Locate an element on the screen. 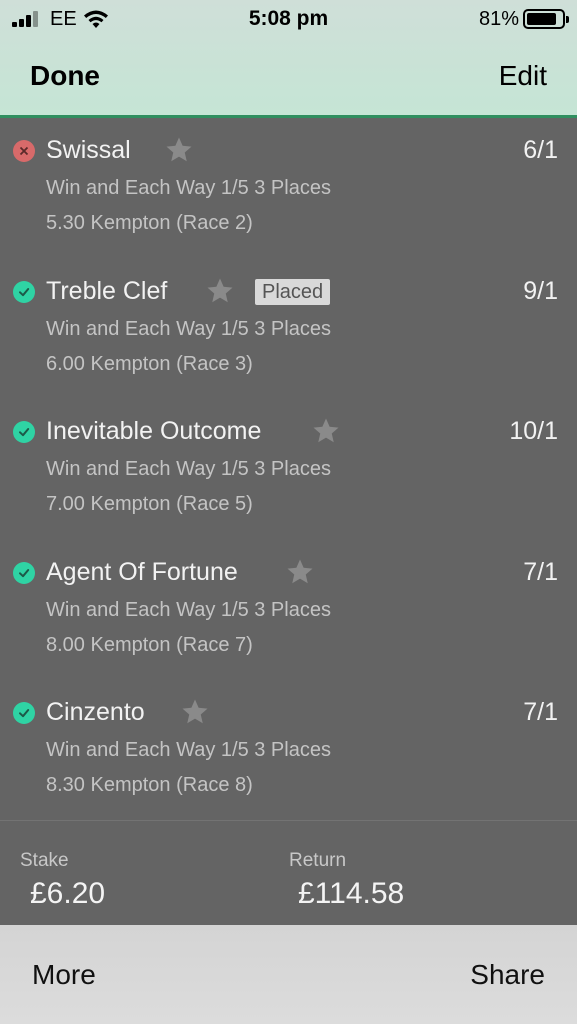 The height and width of the screenshot is (1024, 577). status-bar: EE 5:08 pm 81% is located at coordinates (288, 20).